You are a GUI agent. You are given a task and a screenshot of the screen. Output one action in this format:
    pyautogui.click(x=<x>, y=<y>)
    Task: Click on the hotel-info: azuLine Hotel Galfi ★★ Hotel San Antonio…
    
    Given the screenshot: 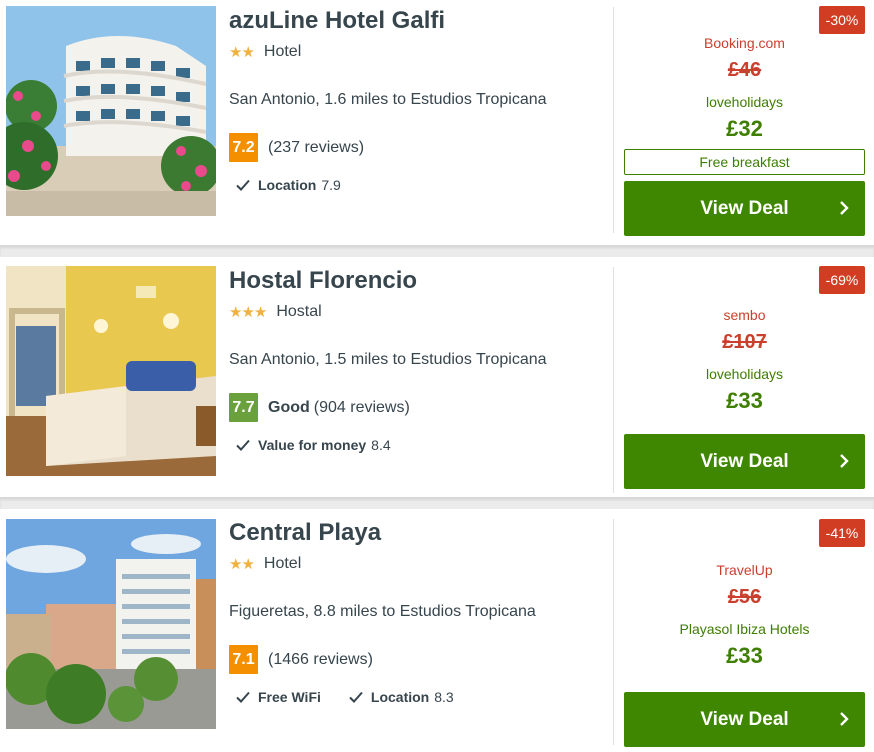 What is the action you would take?
    pyautogui.click(x=414, y=112)
    